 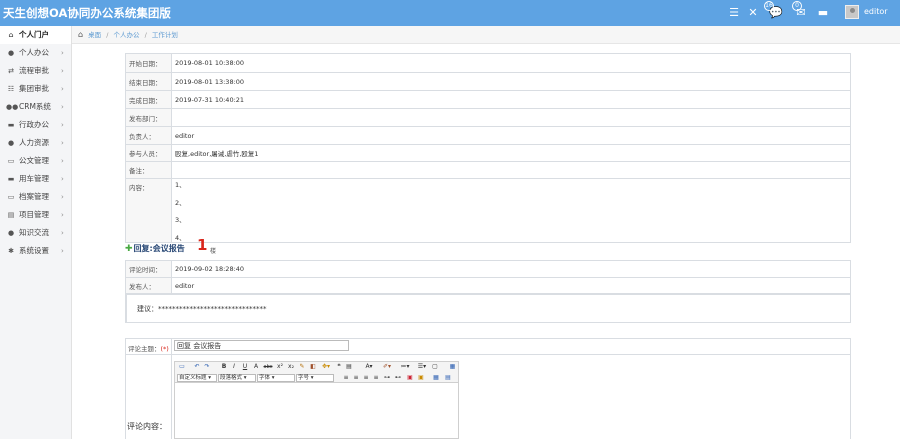 I want to click on format-brush-icon: ✎, so click(x=302, y=367).